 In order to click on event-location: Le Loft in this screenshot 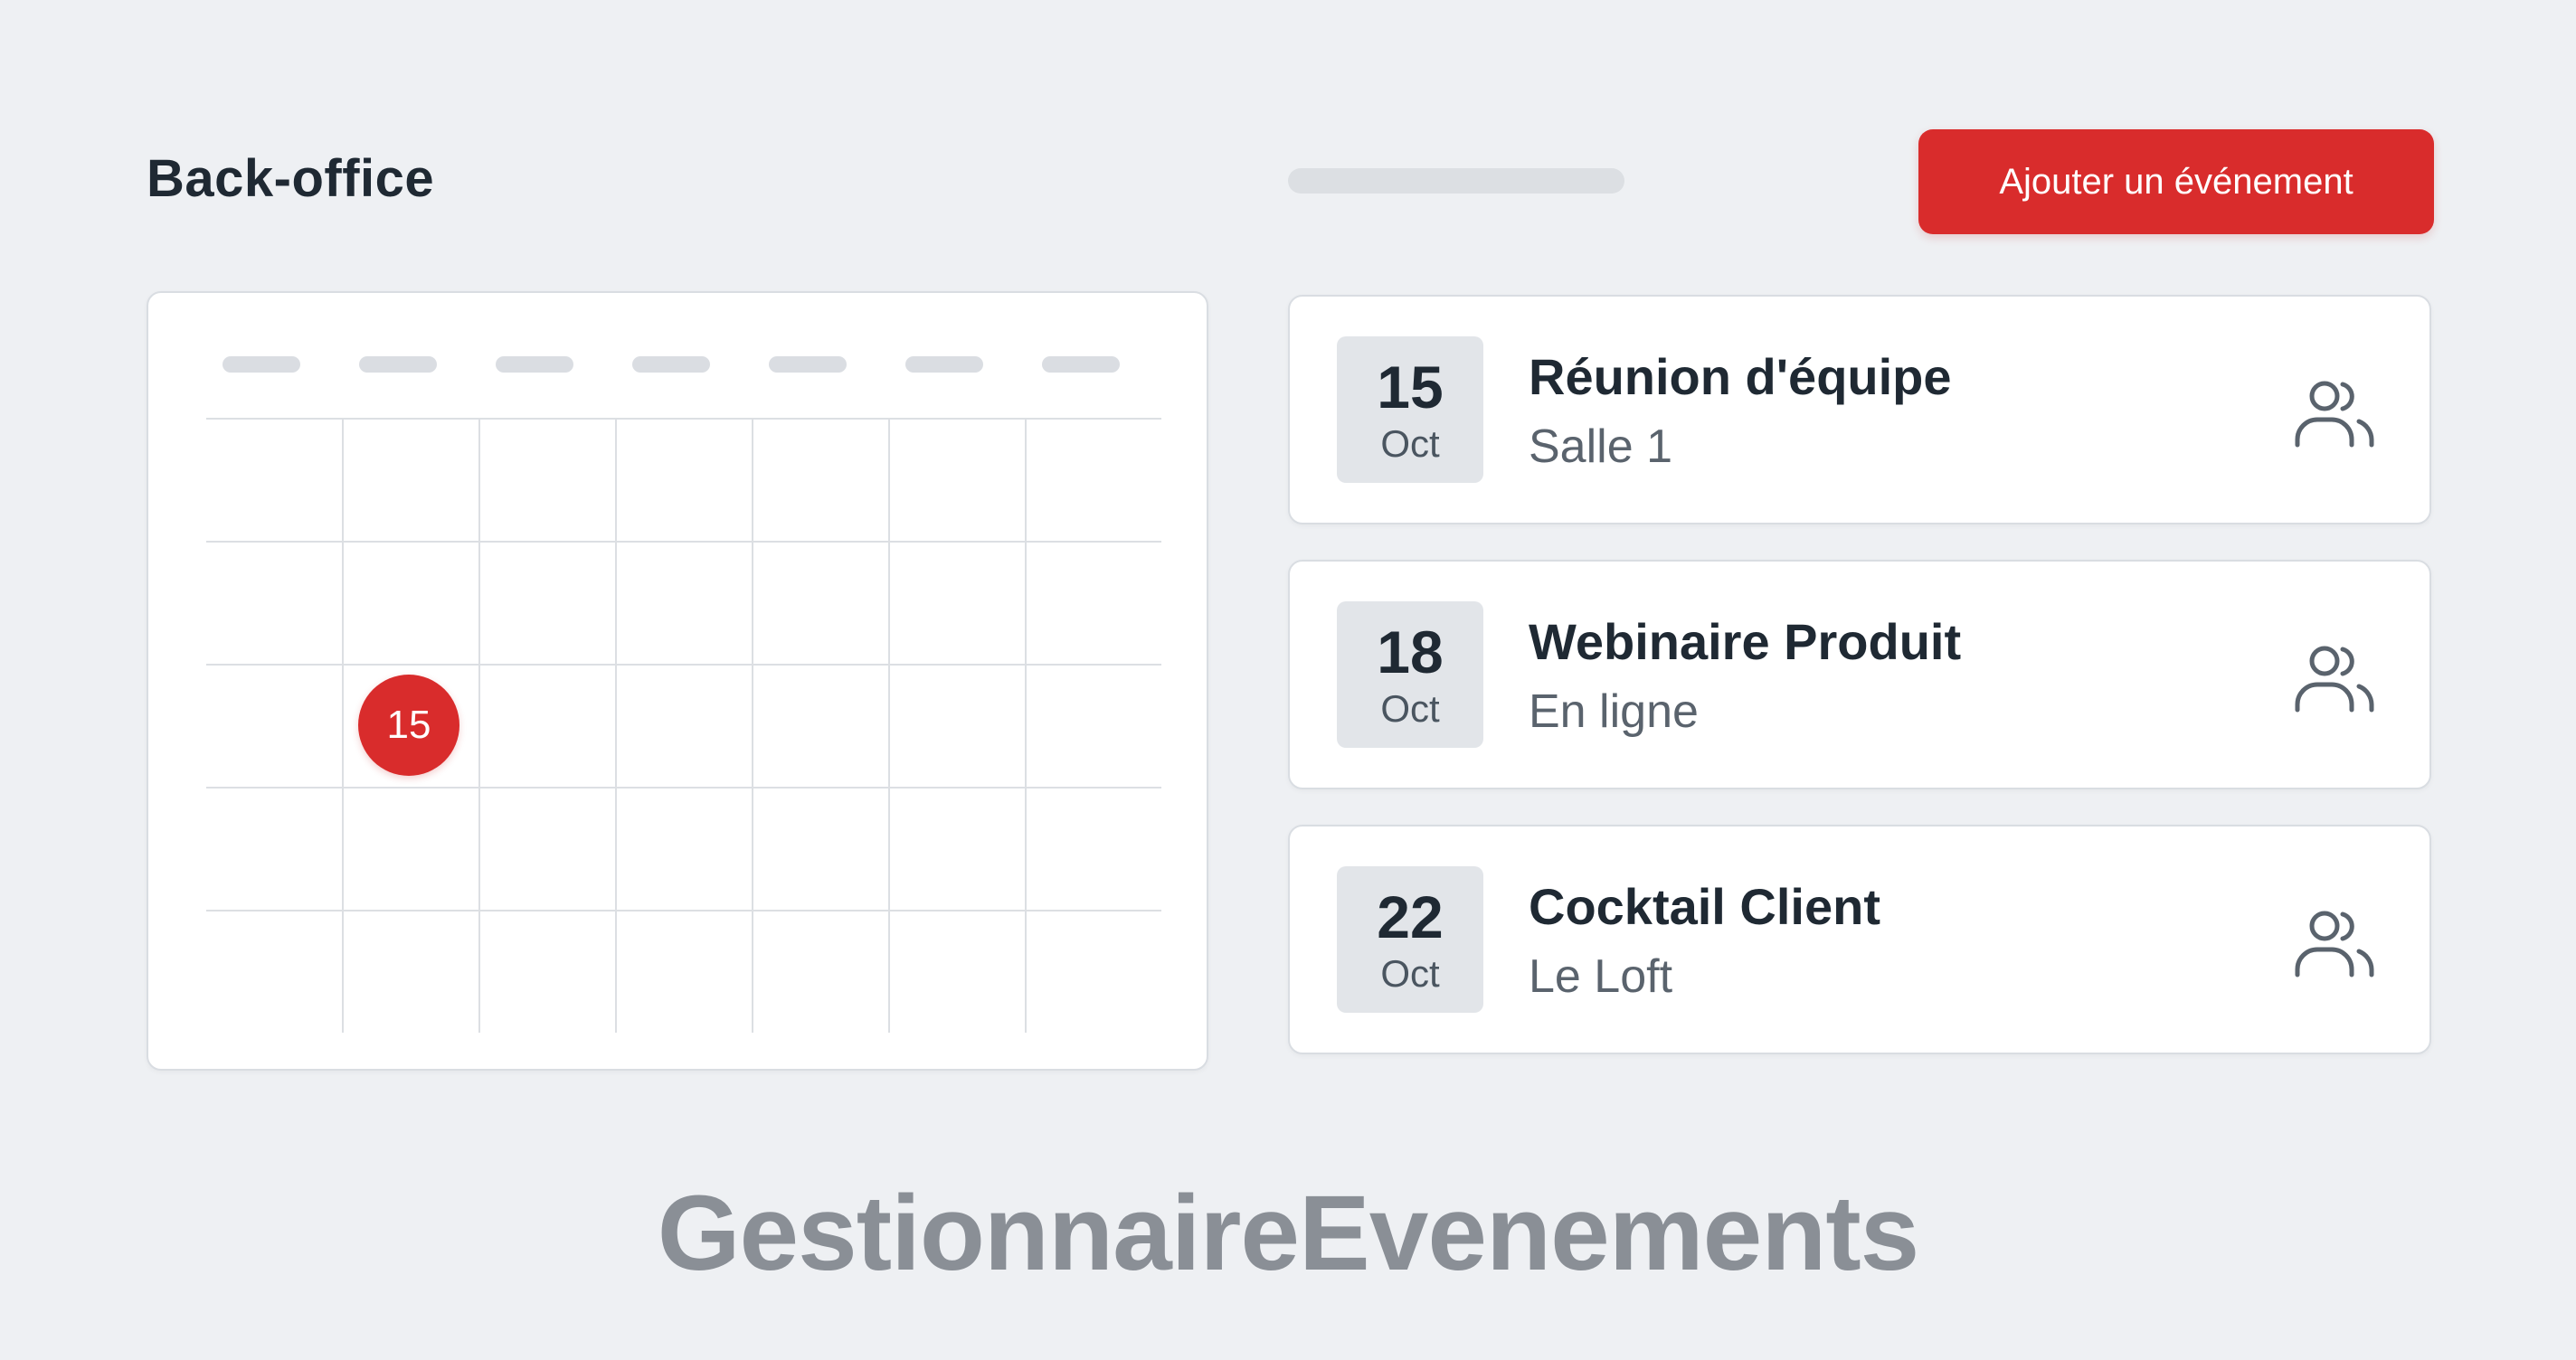, I will do `click(1601, 977)`.